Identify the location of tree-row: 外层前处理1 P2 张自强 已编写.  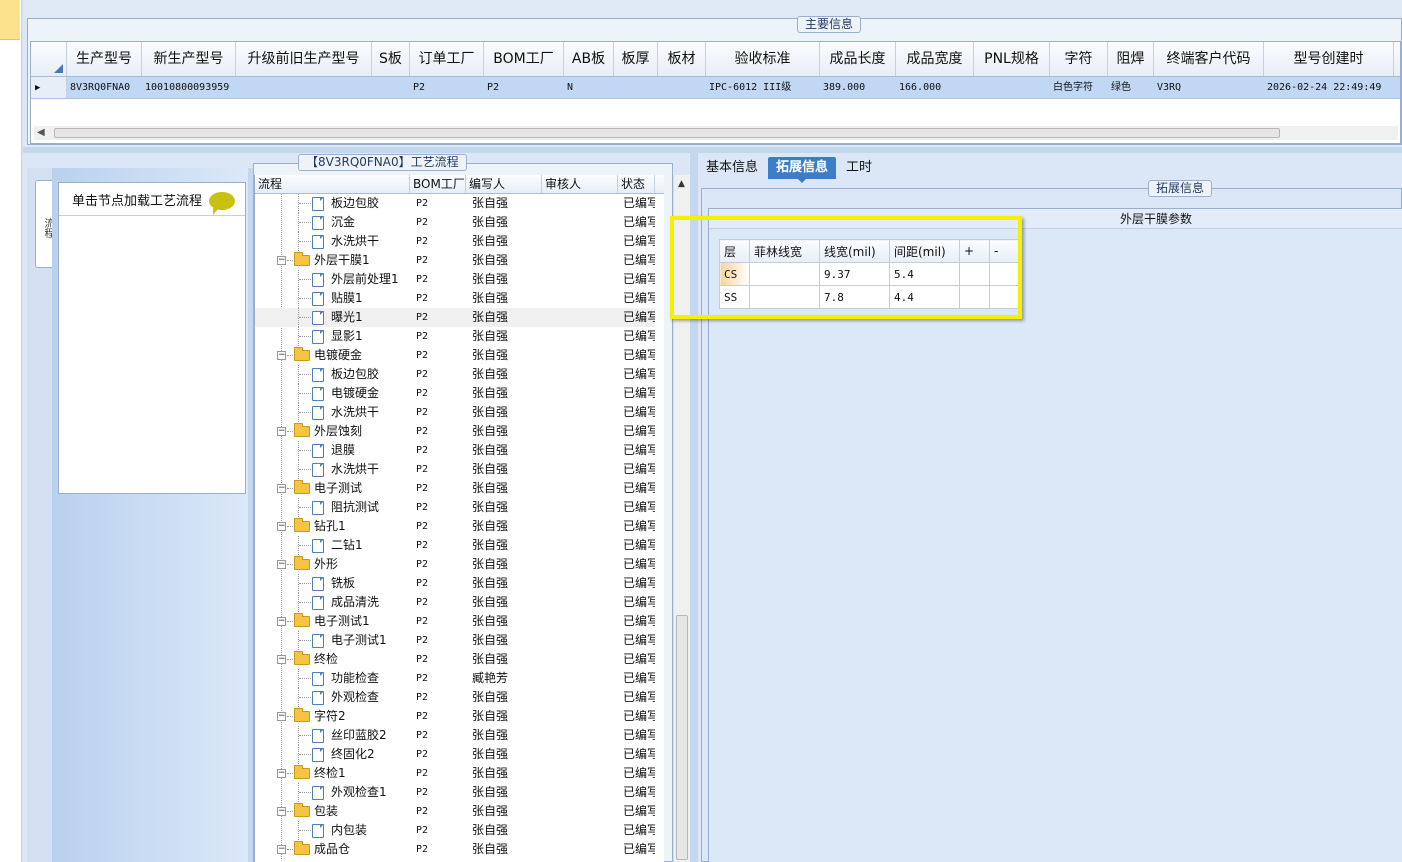
(455, 279).